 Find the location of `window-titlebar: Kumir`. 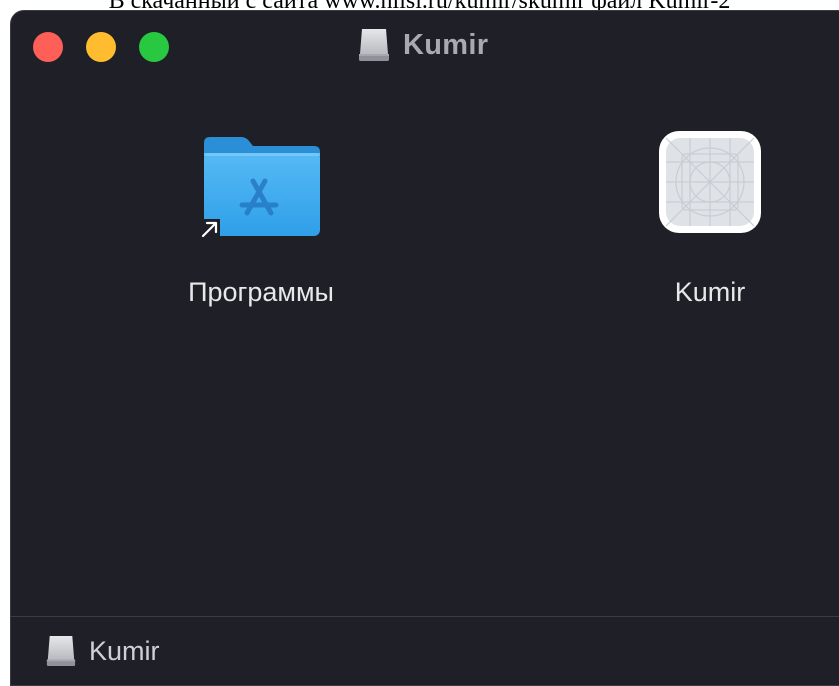

window-titlebar: Kumir is located at coordinates (425, 45).